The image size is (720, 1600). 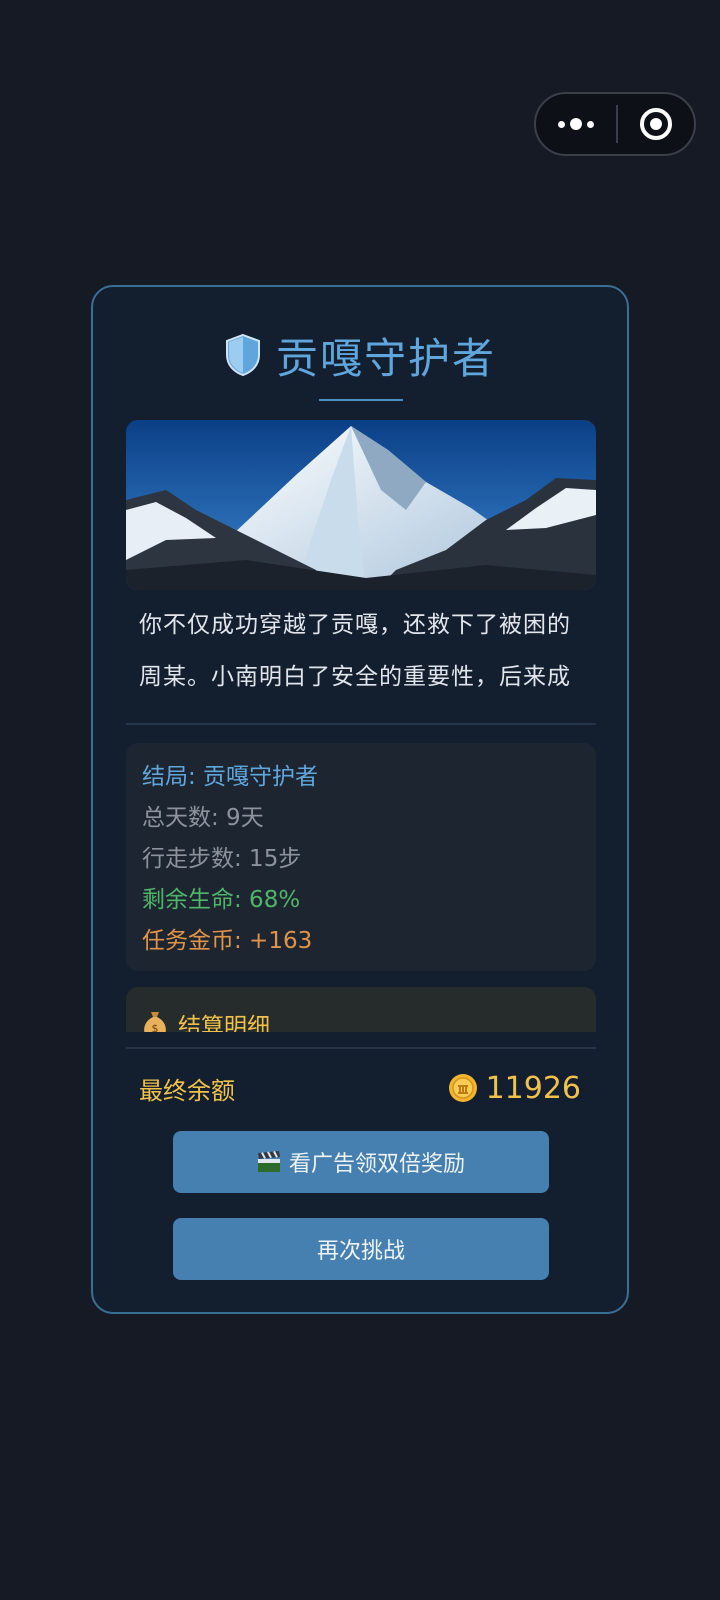 I want to click on retry-button-label: 再次挑战, so click(x=360, y=1251).